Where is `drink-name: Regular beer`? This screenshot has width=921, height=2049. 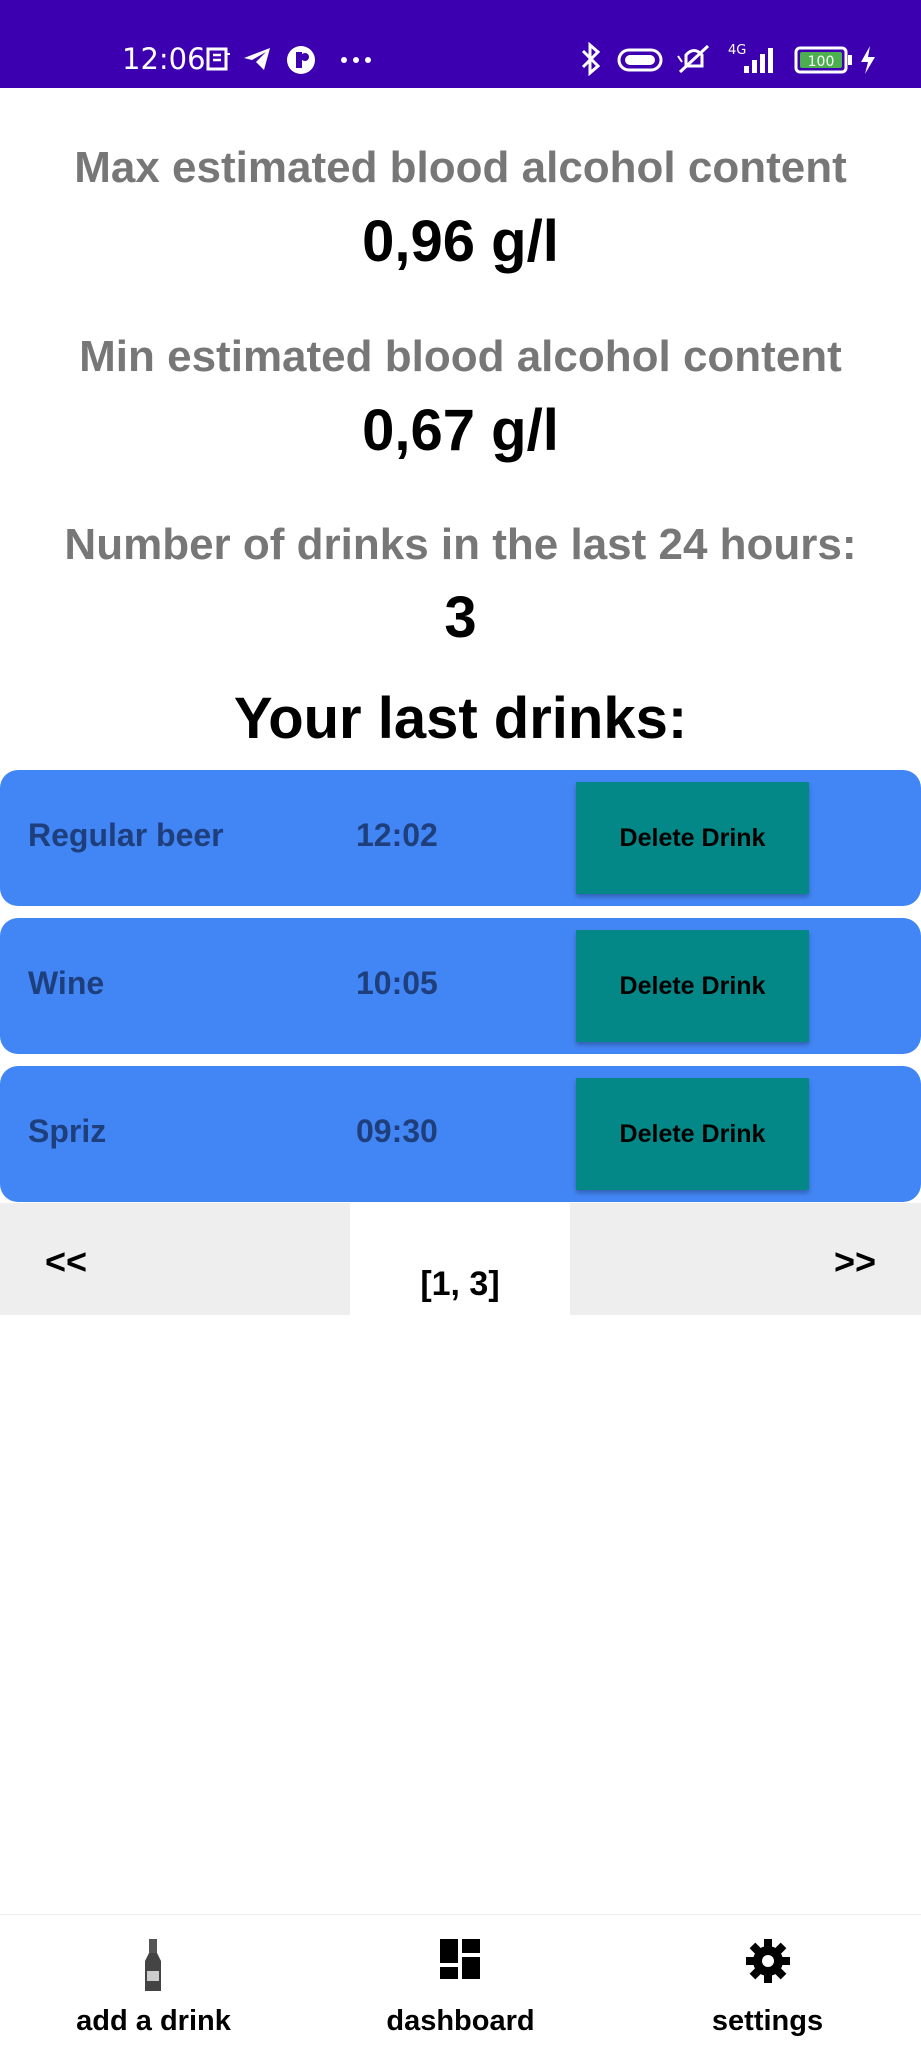
drink-name: Regular beer is located at coordinates (126, 835).